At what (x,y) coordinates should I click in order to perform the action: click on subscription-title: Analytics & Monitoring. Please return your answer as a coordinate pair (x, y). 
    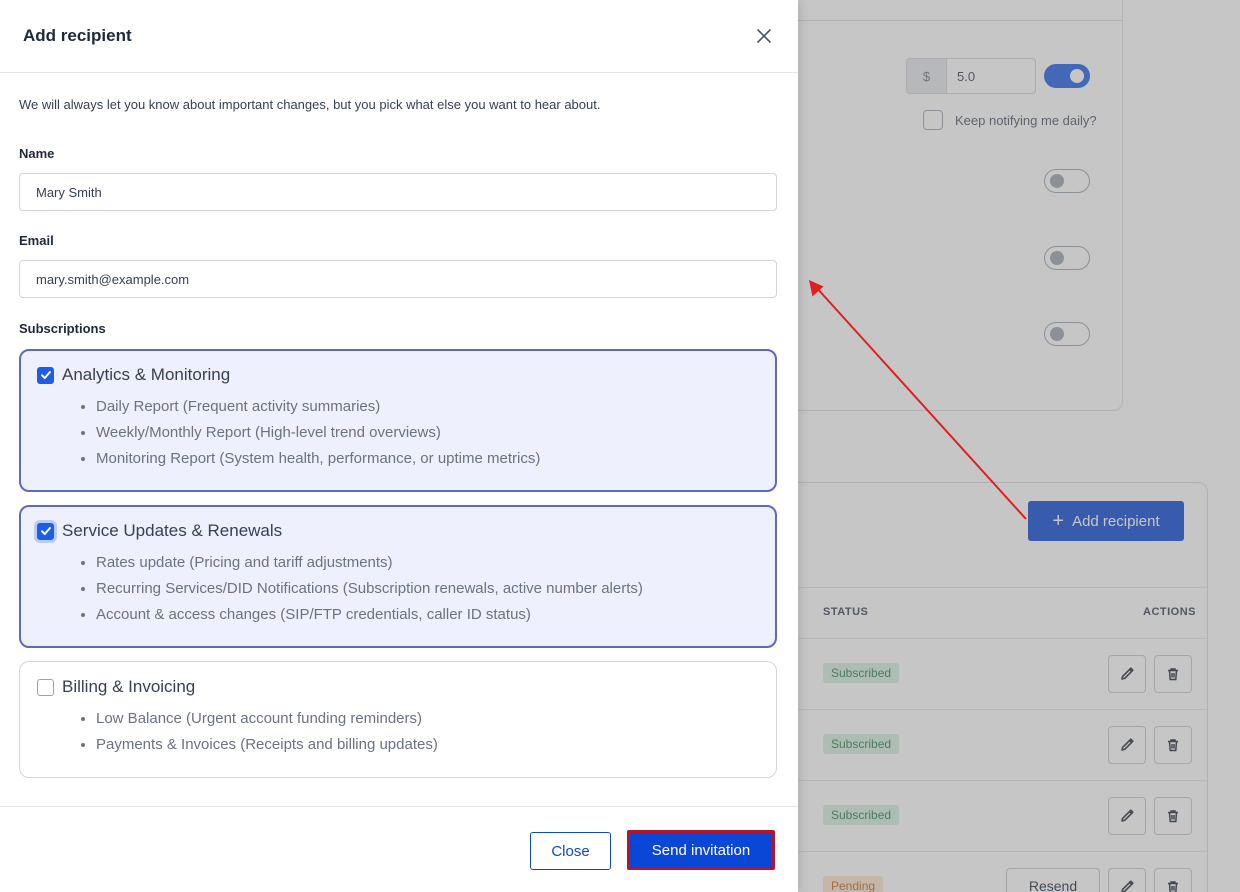
    Looking at the image, I should click on (146, 374).